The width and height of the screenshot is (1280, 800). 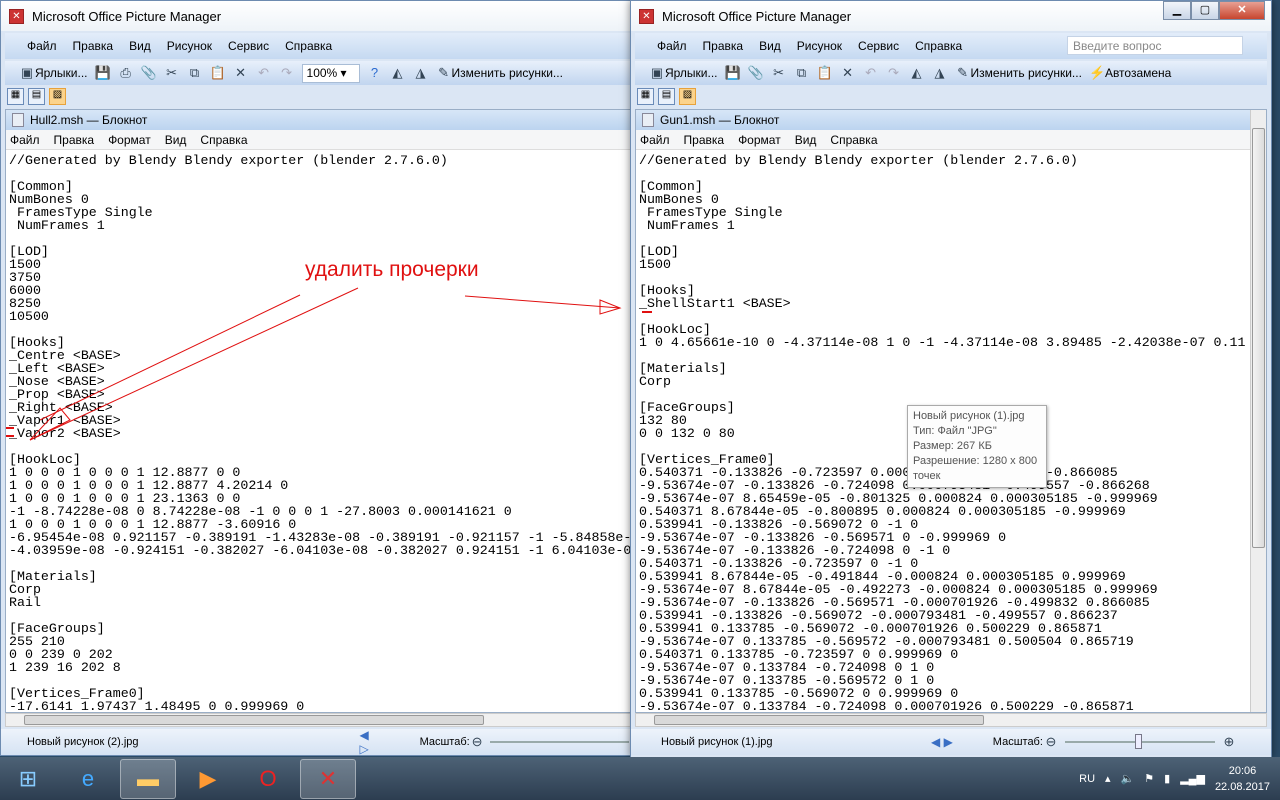 I want to click on vertical-scrollbar, so click(x=1258, y=411).